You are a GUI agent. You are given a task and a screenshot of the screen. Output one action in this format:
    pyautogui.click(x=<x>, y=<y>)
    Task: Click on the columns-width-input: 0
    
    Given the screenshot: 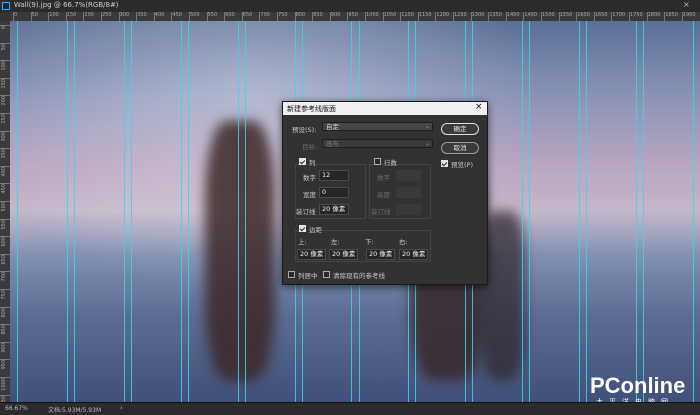 What is the action you would take?
    pyautogui.click(x=334, y=192)
    